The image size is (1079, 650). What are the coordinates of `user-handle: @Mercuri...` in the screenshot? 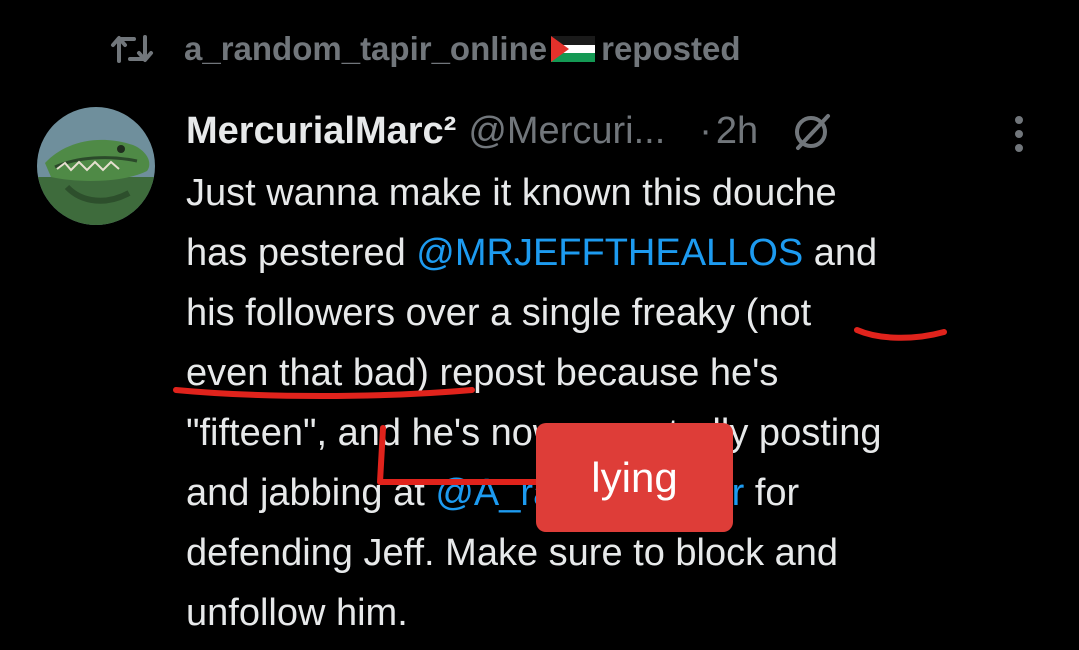 It's located at (566, 131).